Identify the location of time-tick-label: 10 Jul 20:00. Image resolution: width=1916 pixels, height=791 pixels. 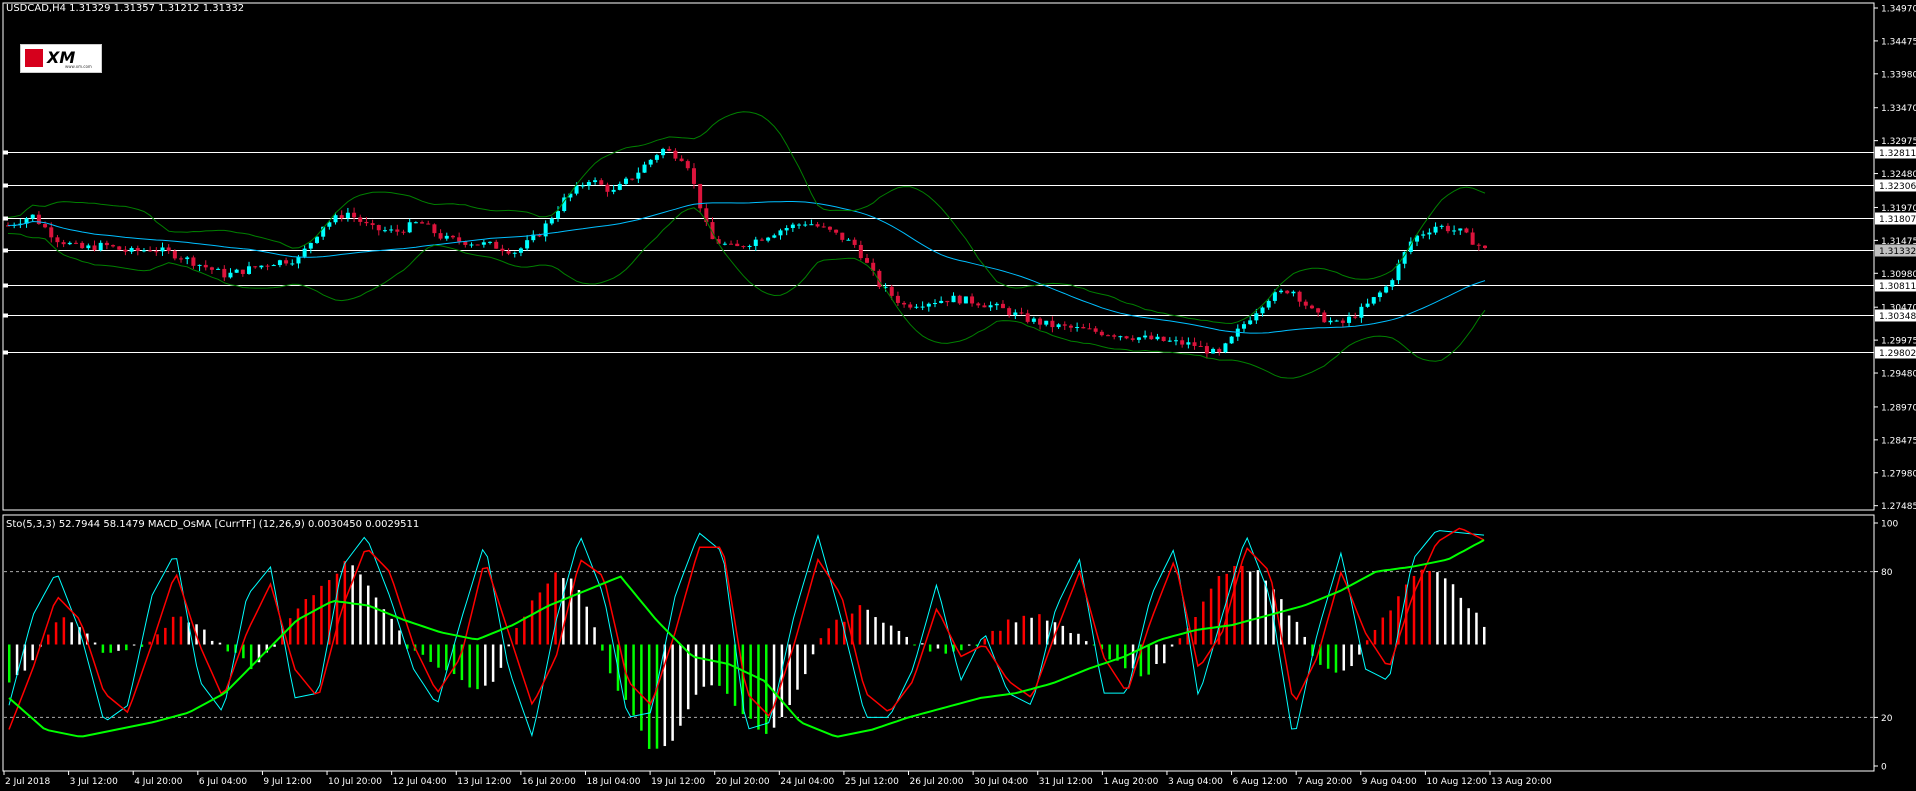
(355, 782).